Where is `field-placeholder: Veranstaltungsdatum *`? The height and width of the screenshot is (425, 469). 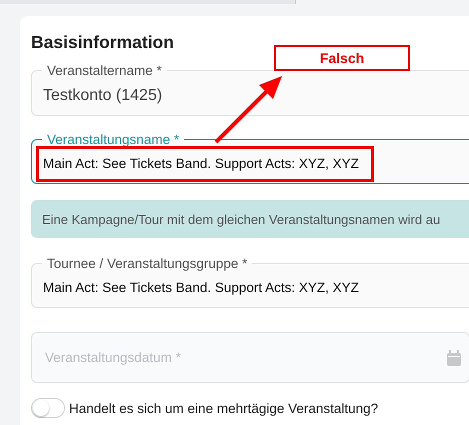 field-placeholder: Veranstaltungsdatum * is located at coordinates (113, 357).